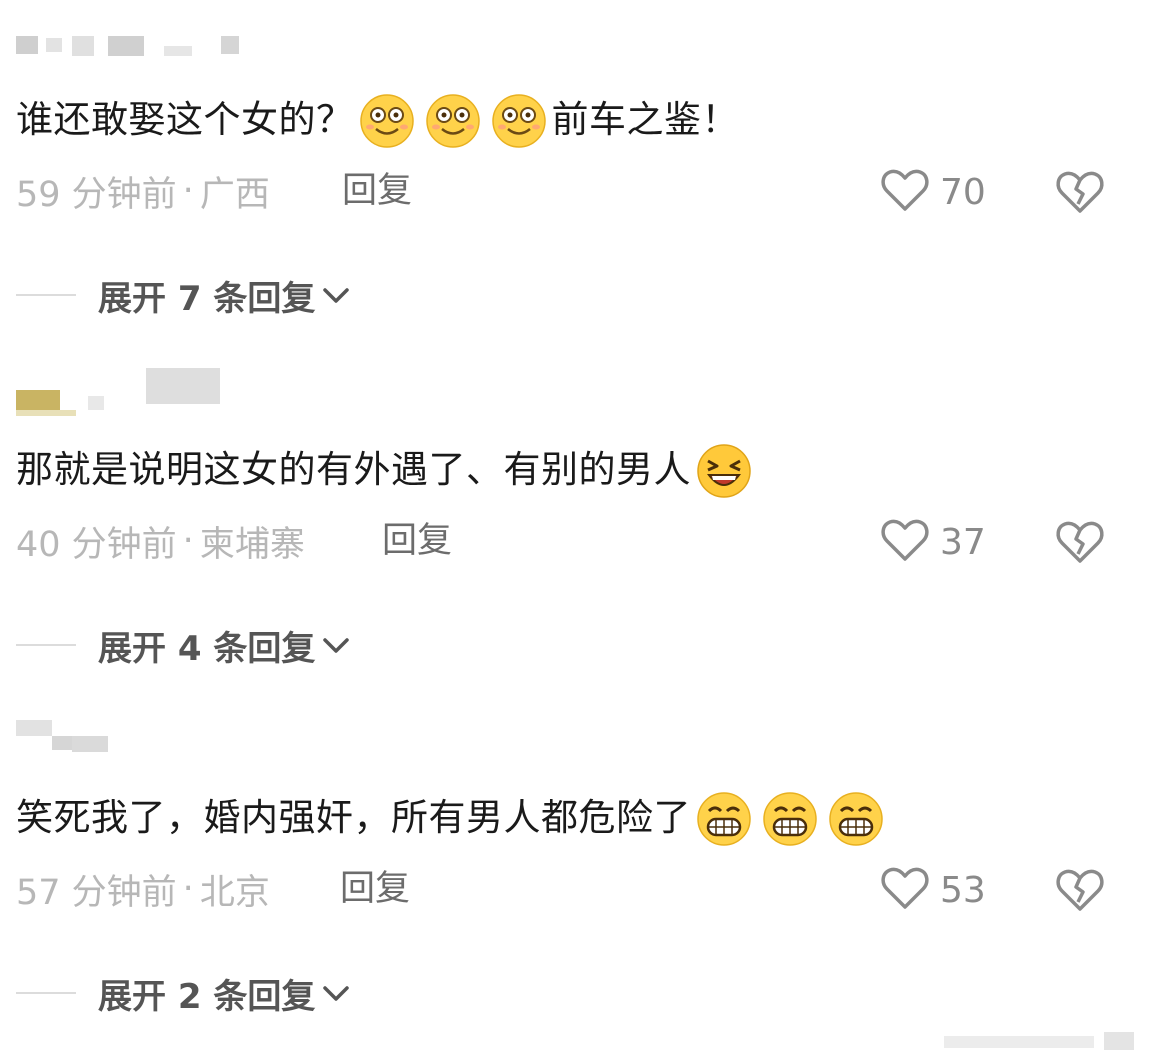 The width and height of the screenshot is (1154, 1064). I want to click on comment-text-tail: 前车之鉴！, so click(645, 119).